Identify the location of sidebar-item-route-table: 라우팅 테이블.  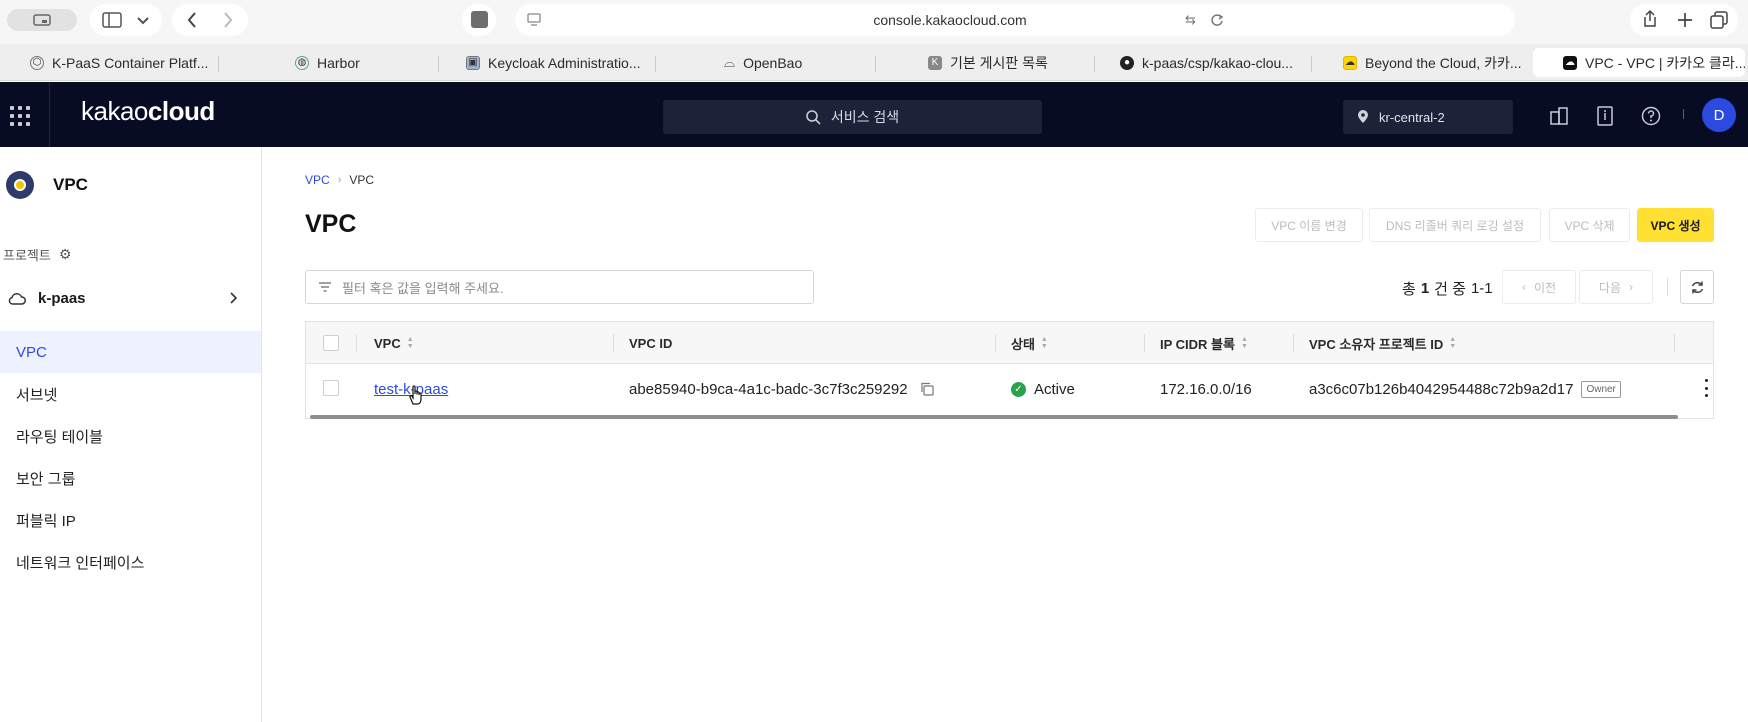
(130, 436).